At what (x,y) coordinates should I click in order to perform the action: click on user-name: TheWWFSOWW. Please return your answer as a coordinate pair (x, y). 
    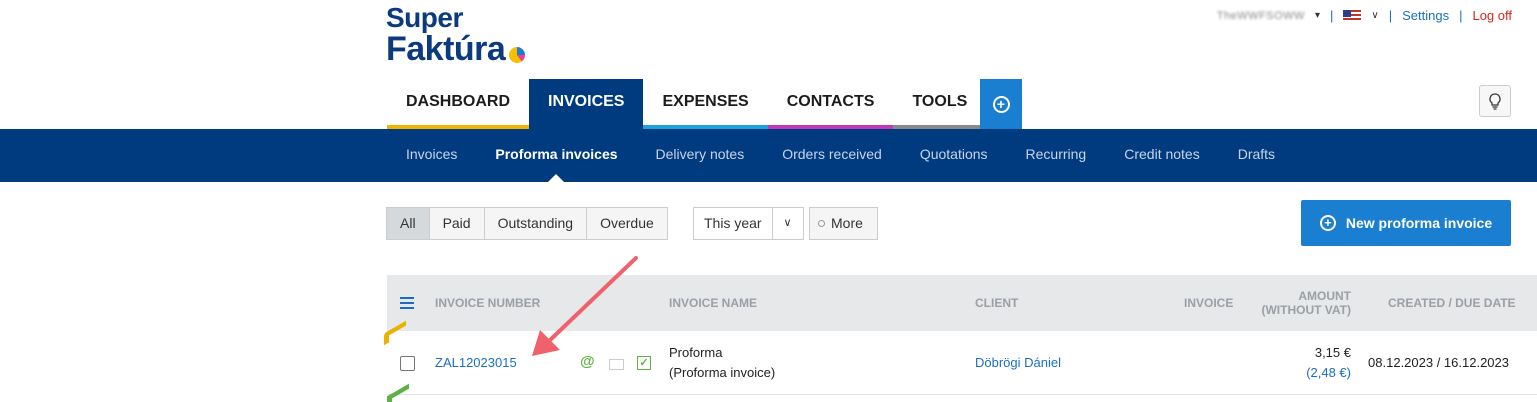
    Looking at the image, I should click on (1261, 16).